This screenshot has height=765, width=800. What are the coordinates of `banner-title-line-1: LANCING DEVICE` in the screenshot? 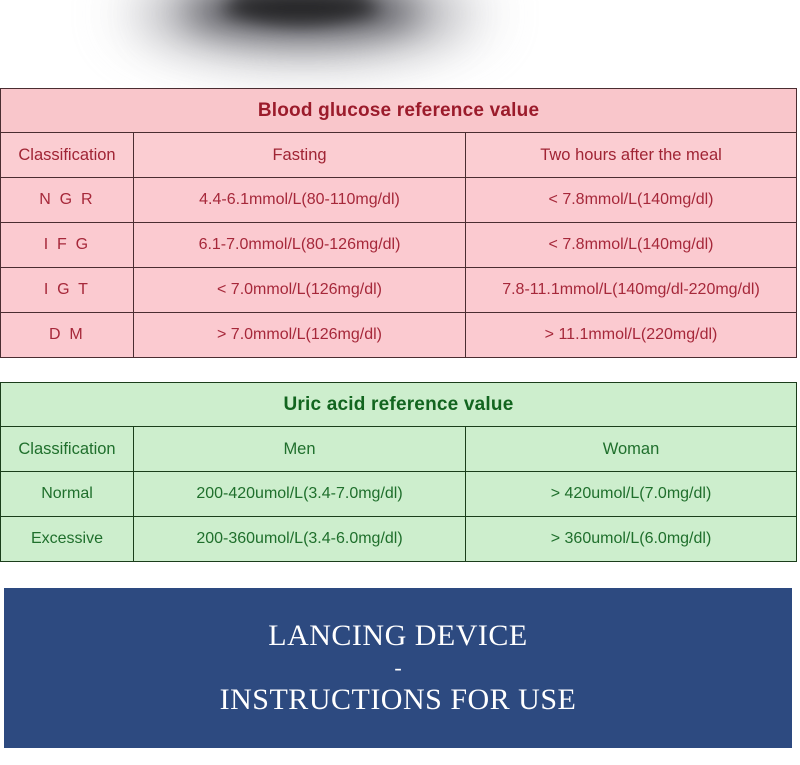 It's located at (398, 635).